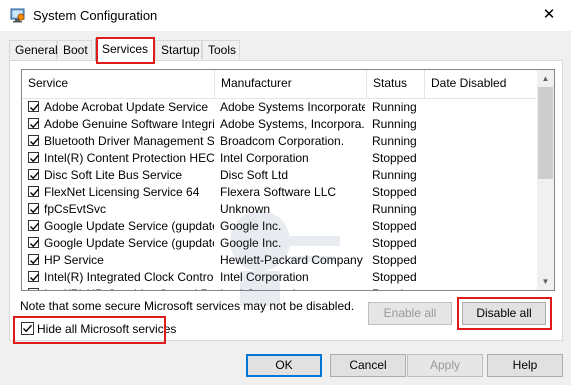 This screenshot has height=385, width=571. I want to click on title-bar: System Configuration ✕, so click(285, 15).